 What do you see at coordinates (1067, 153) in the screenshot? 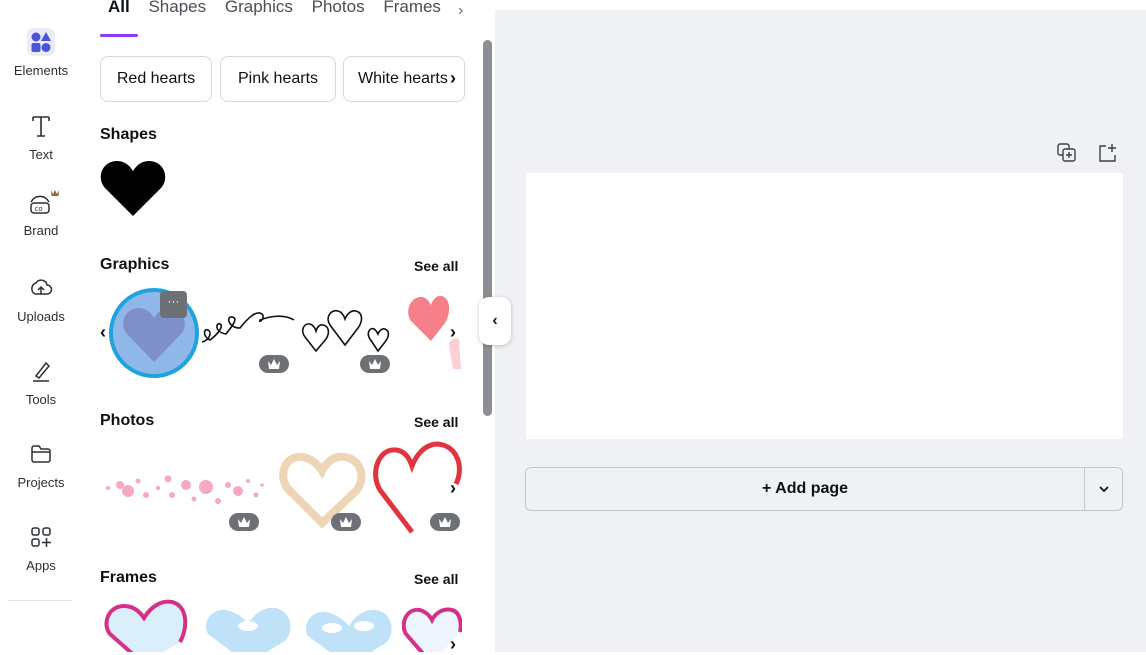
I see `duplicate-page-icon` at bounding box center [1067, 153].